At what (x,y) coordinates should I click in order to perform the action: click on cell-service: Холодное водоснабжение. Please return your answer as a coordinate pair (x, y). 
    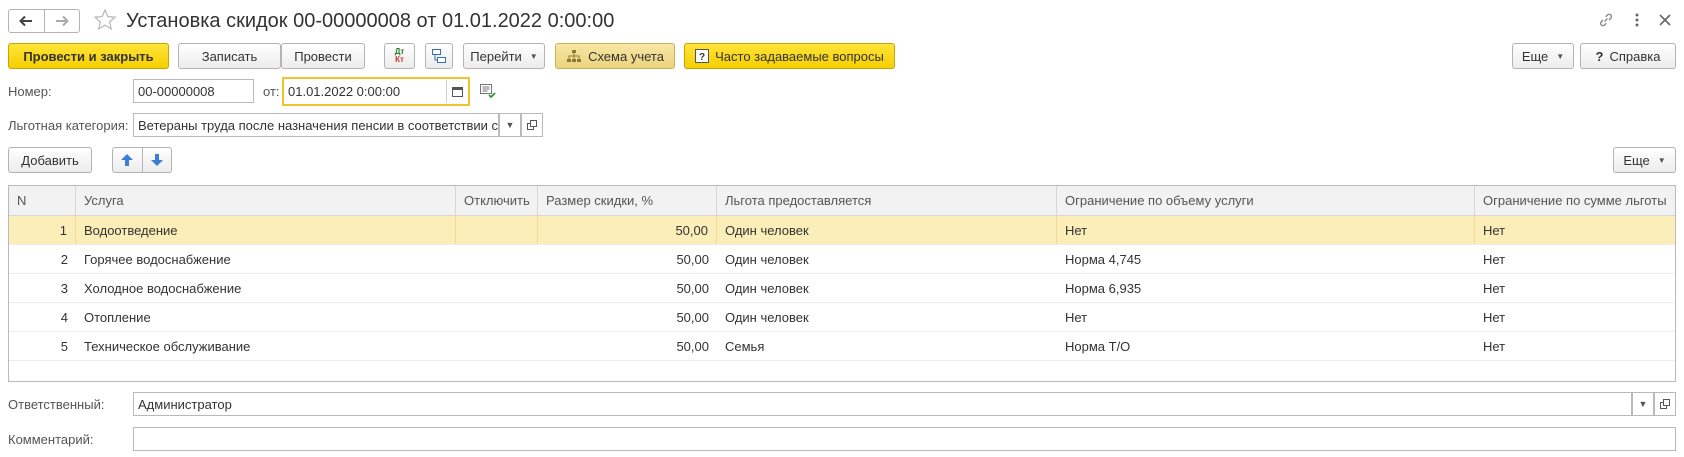
    Looking at the image, I should click on (163, 288).